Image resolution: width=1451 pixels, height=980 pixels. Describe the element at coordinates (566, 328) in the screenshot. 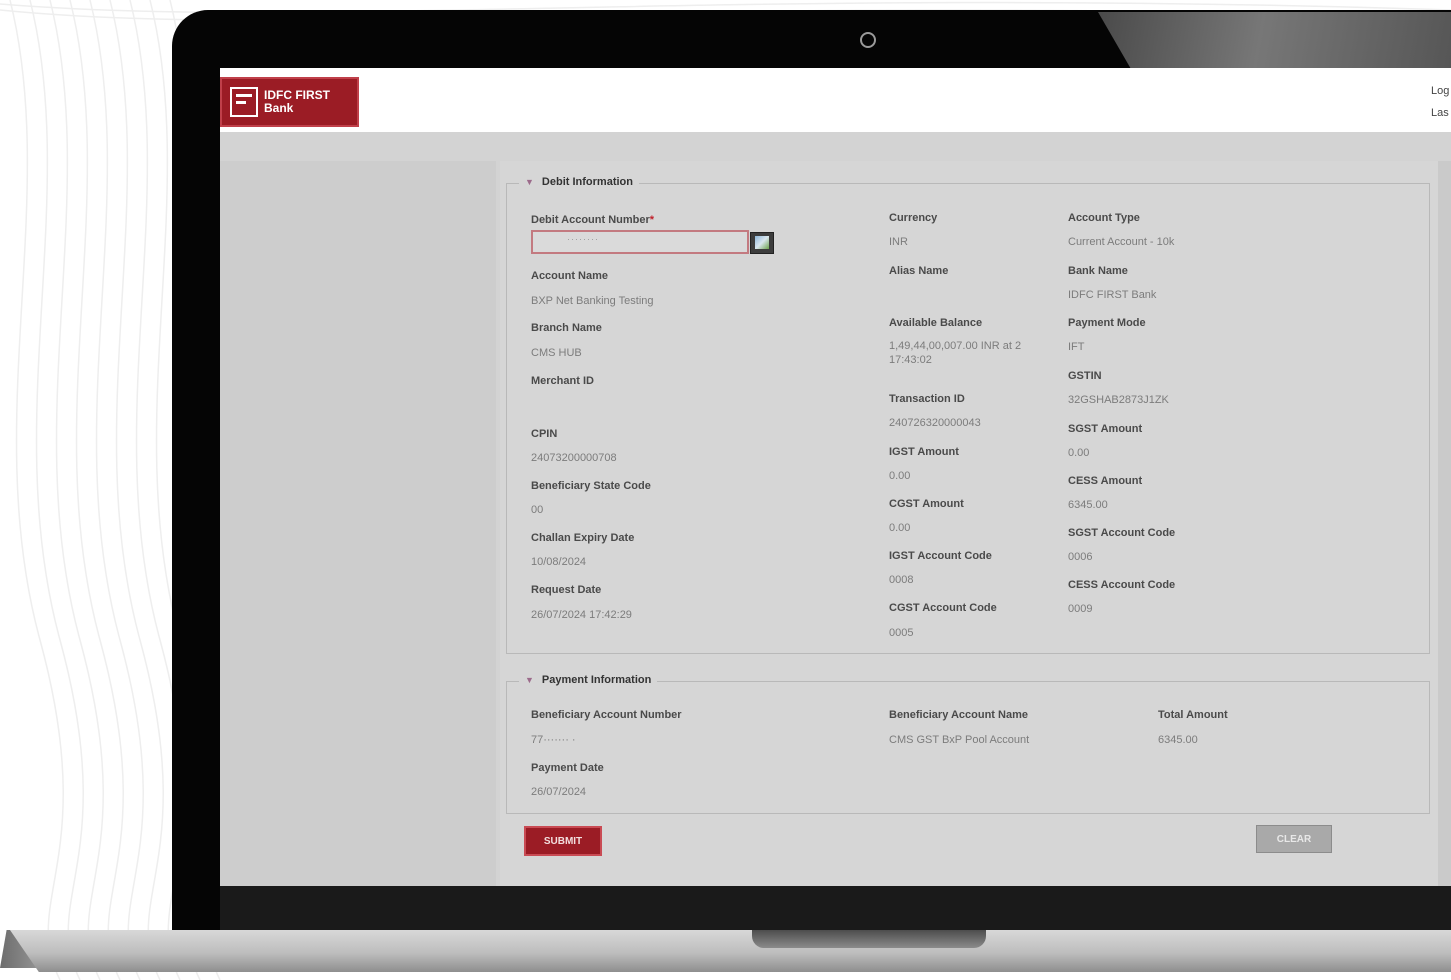

I see `branch-name-label: Branch Name` at that location.